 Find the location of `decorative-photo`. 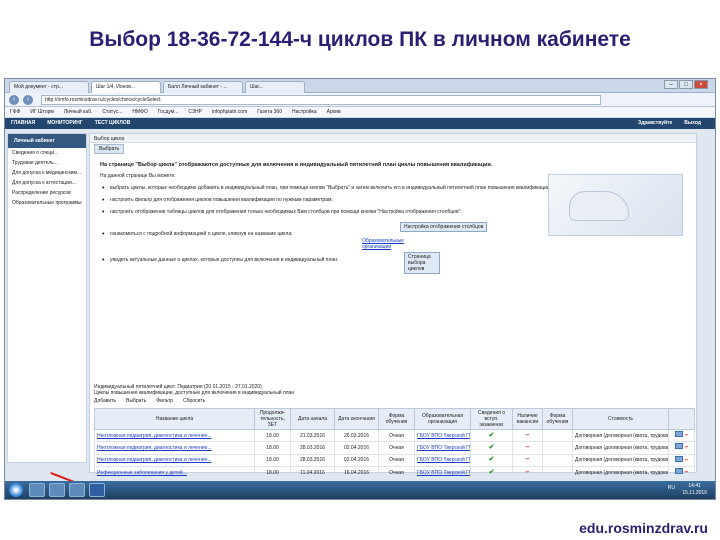

decorative-photo is located at coordinates (615, 205).